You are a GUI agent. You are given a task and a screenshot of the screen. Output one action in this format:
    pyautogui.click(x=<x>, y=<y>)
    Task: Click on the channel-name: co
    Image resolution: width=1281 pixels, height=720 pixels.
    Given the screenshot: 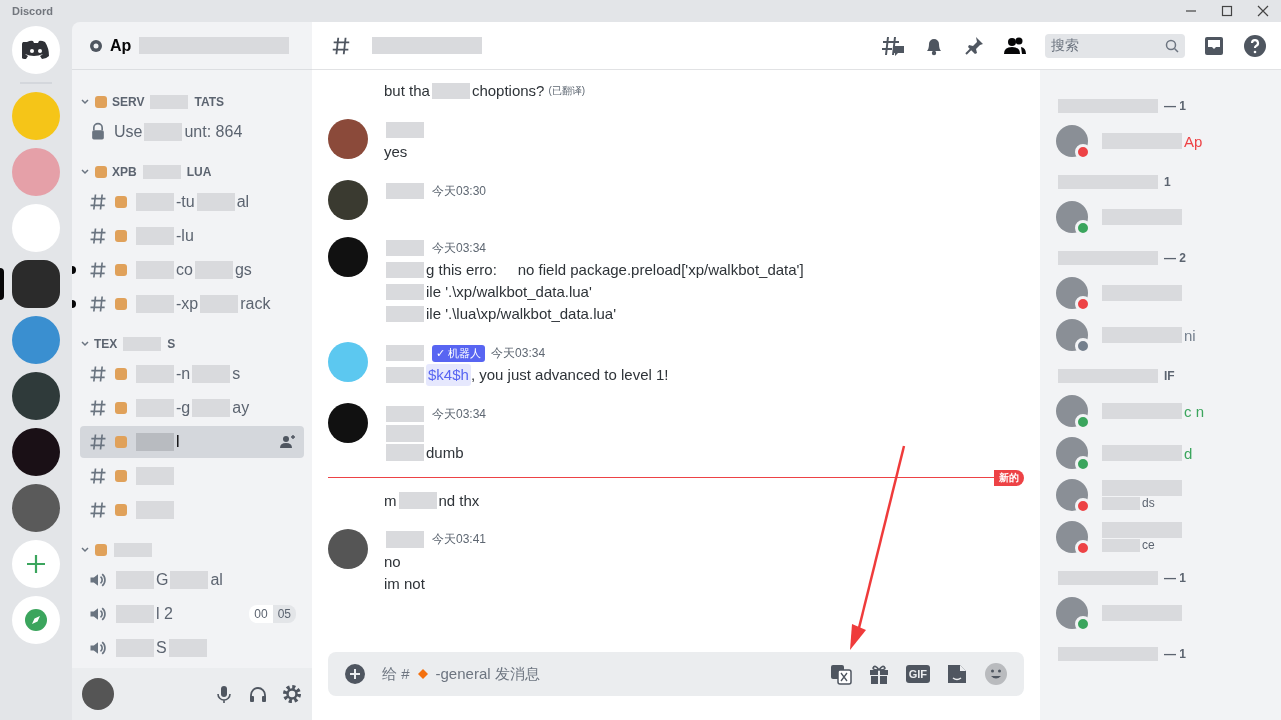 What is the action you would take?
    pyautogui.click(x=184, y=270)
    